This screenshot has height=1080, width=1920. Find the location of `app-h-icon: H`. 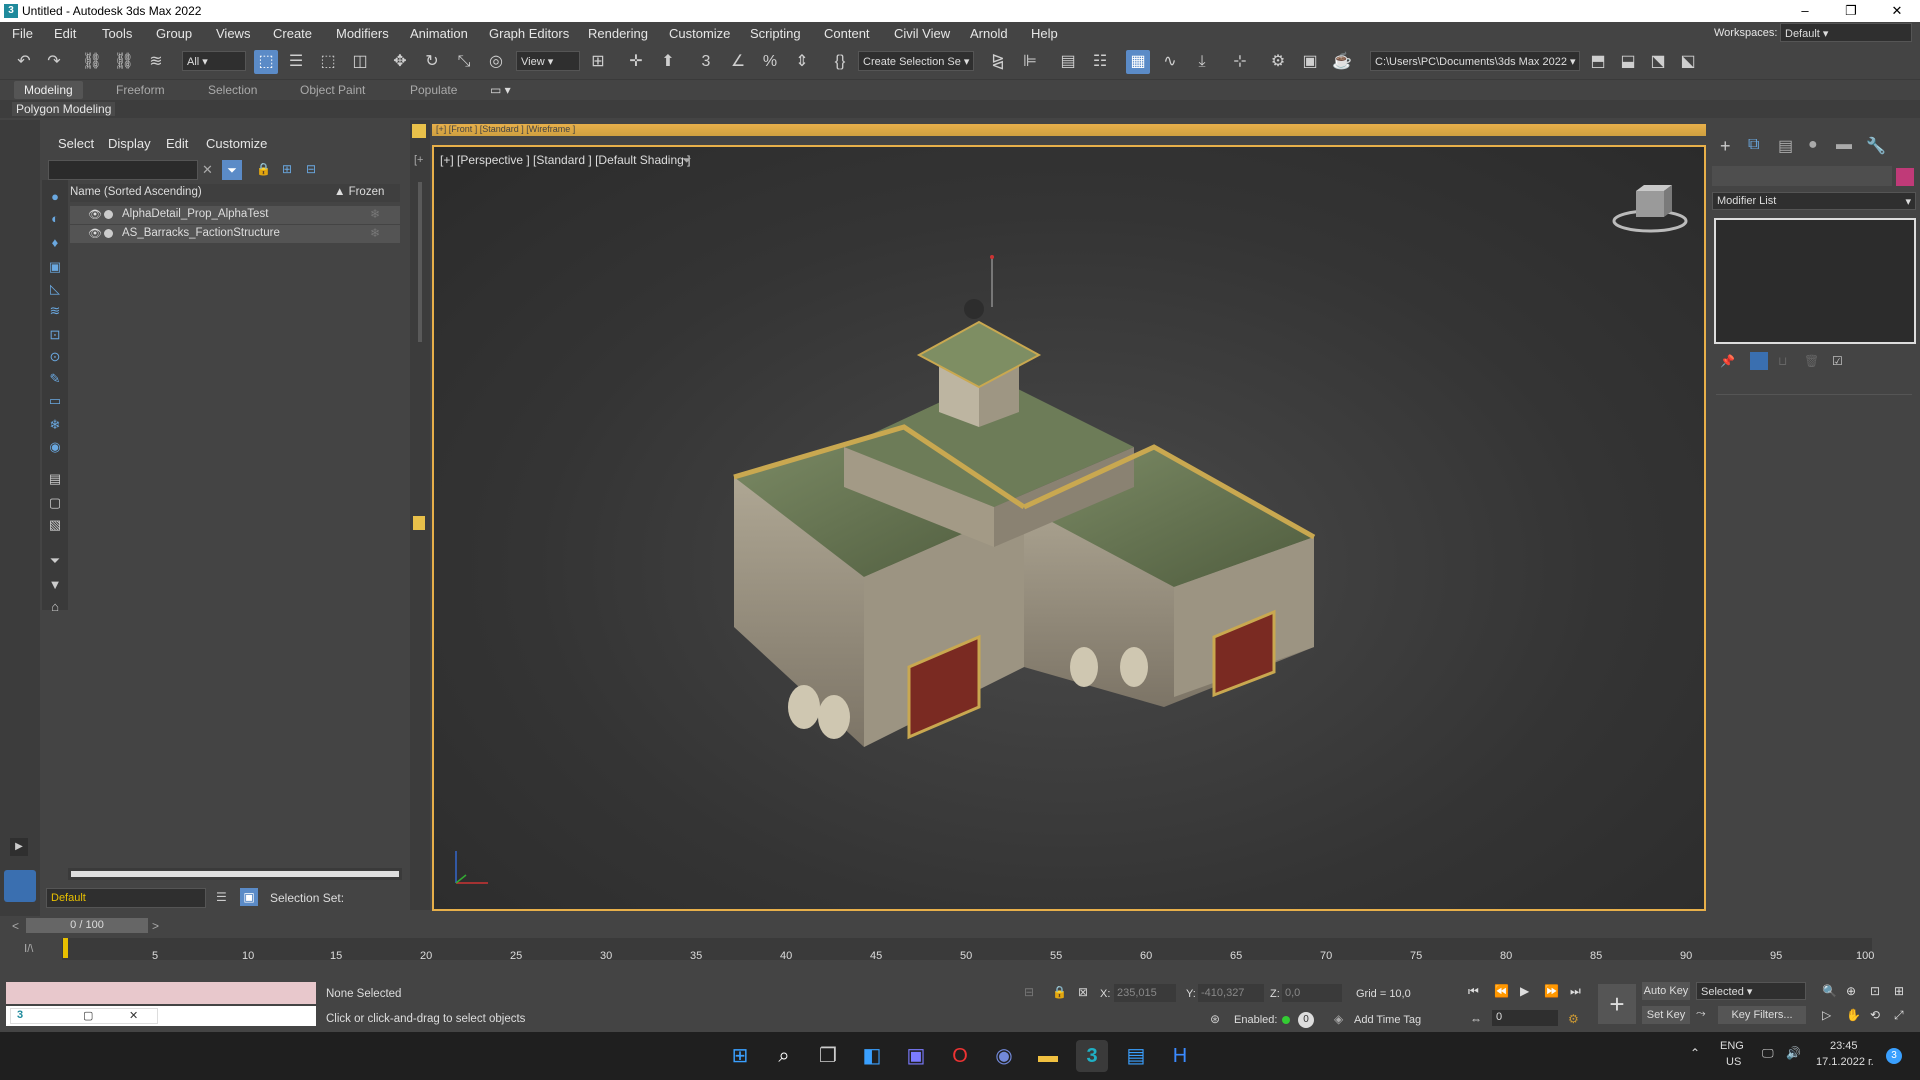

app-h-icon: H is located at coordinates (1180, 1056).